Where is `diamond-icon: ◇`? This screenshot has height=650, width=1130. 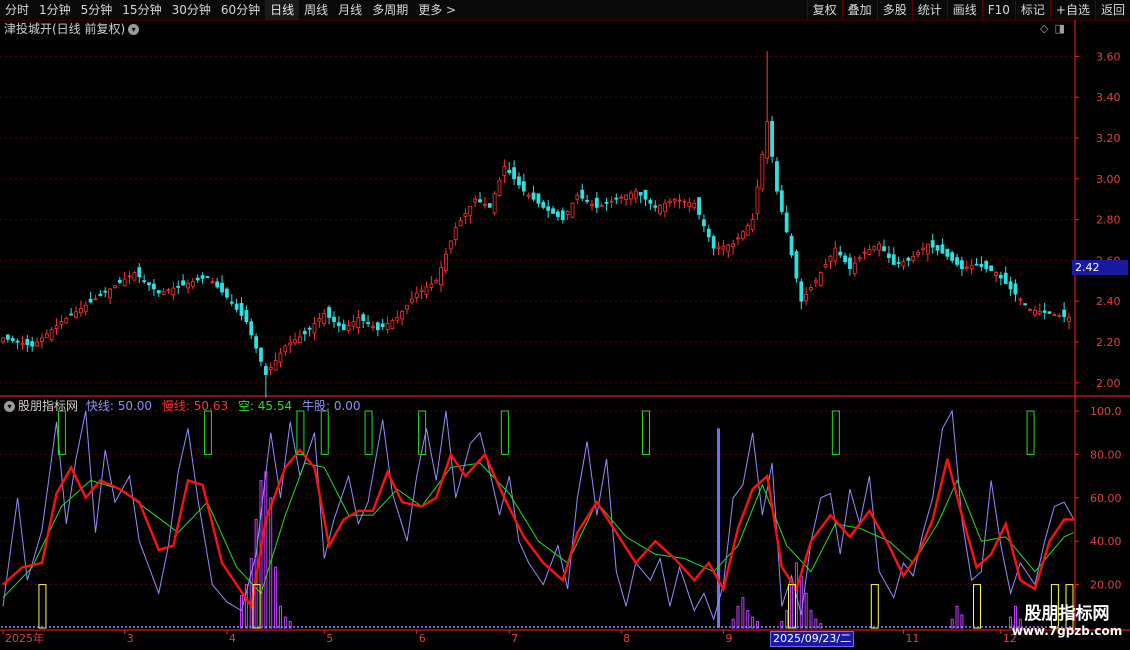 diamond-icon: ◇ is located at coordinates (1044, 28).